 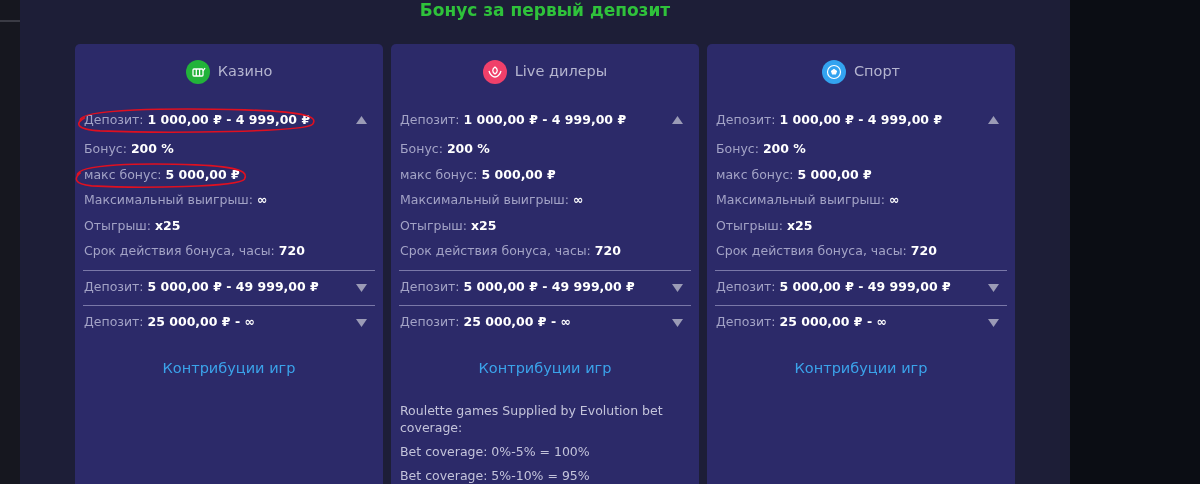 What do you see at coordinates (561, 72) in the screenshot?
I see `category-title: Live дилеры` at bounding box center [561, 72].